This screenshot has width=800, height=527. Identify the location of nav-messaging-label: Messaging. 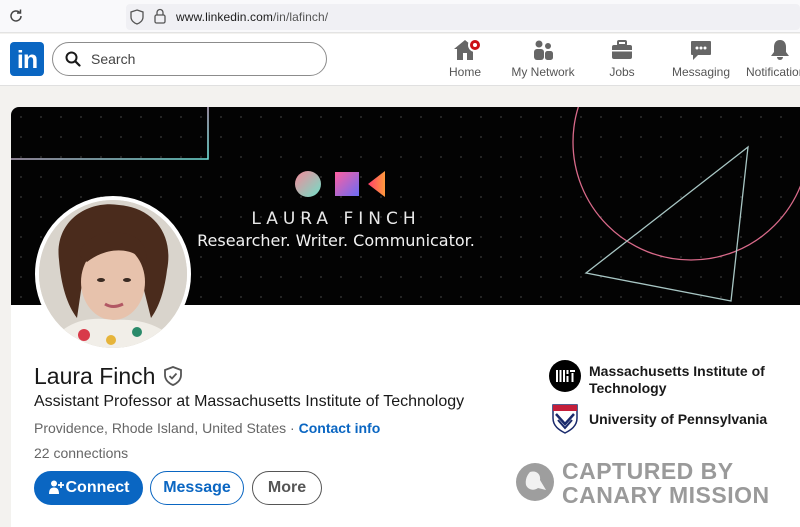
(701, 72).